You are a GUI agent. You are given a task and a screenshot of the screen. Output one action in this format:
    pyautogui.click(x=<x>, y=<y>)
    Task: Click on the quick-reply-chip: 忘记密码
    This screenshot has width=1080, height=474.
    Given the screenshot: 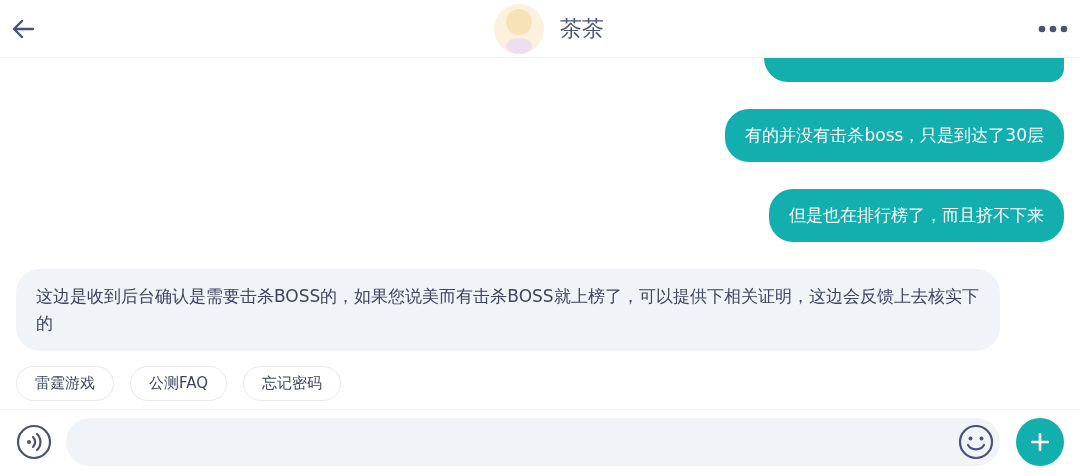 What is the action you would take?
    pyautogui.click(x=292, y=383)
    